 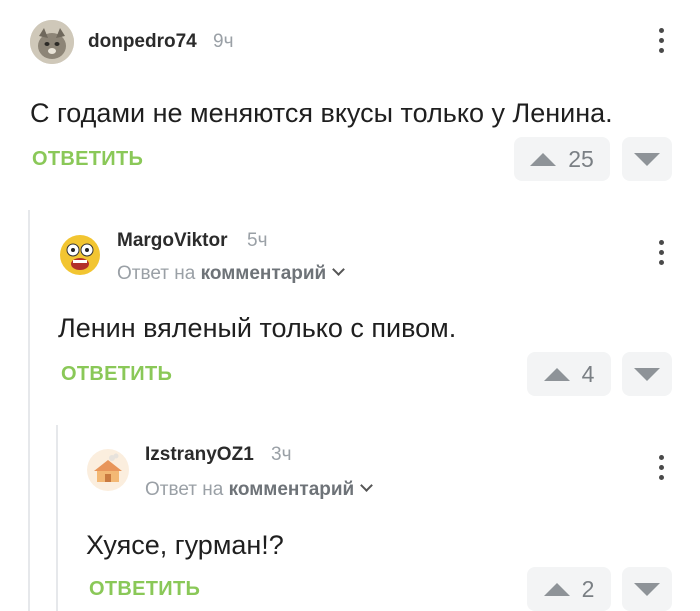 I want to click on timestamp: 3ч, so click(x=281, y=454).